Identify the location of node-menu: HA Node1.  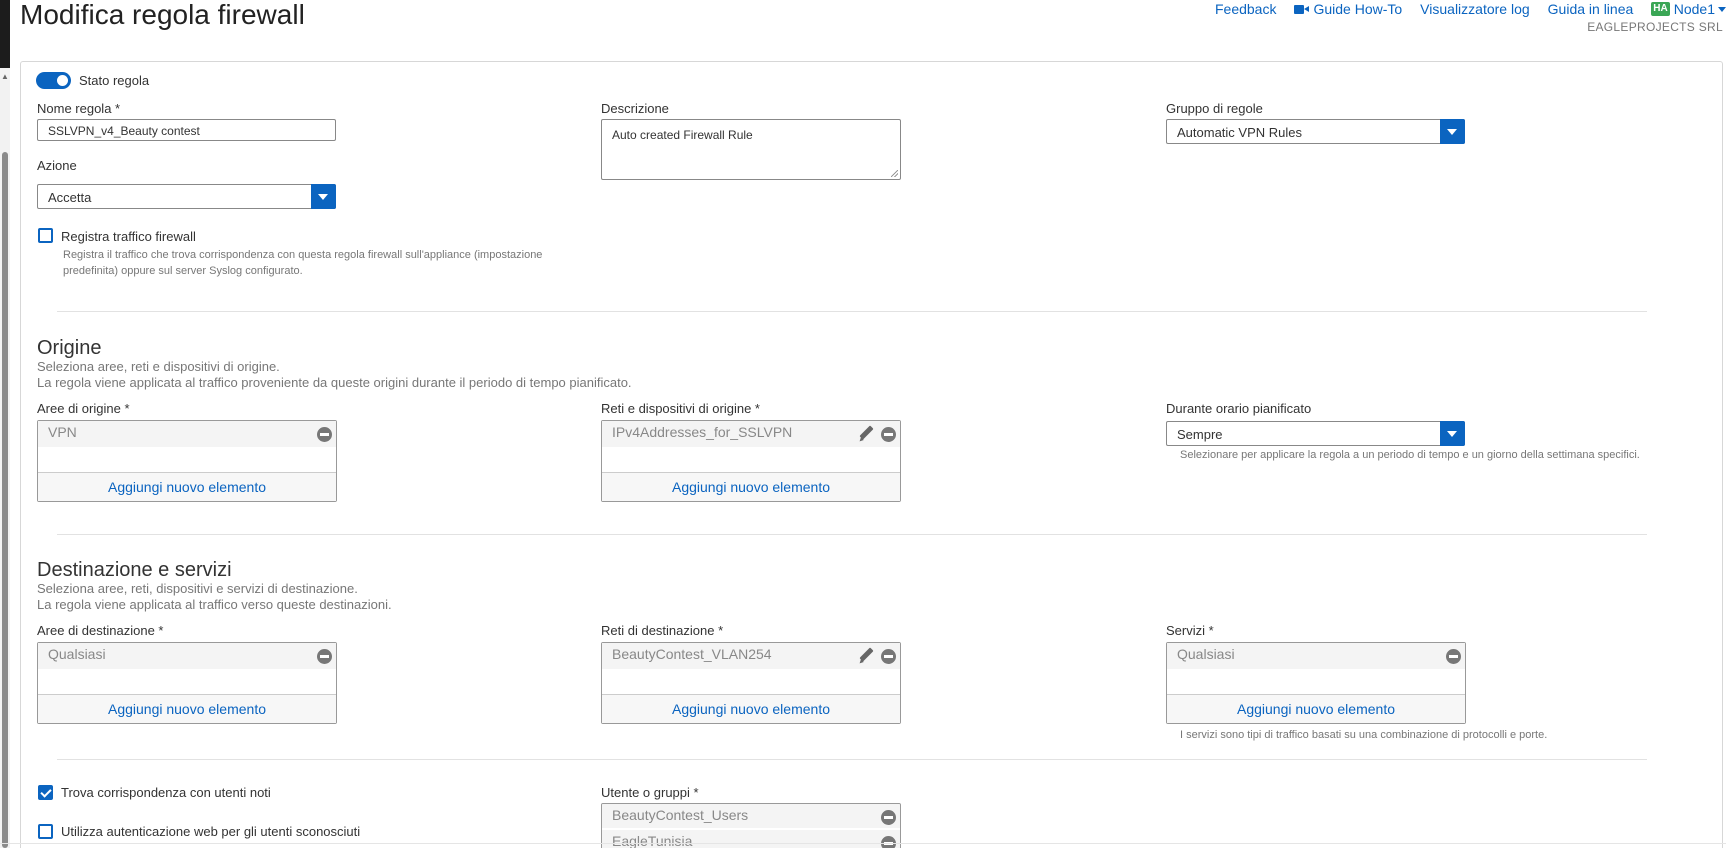
(1688, 9).